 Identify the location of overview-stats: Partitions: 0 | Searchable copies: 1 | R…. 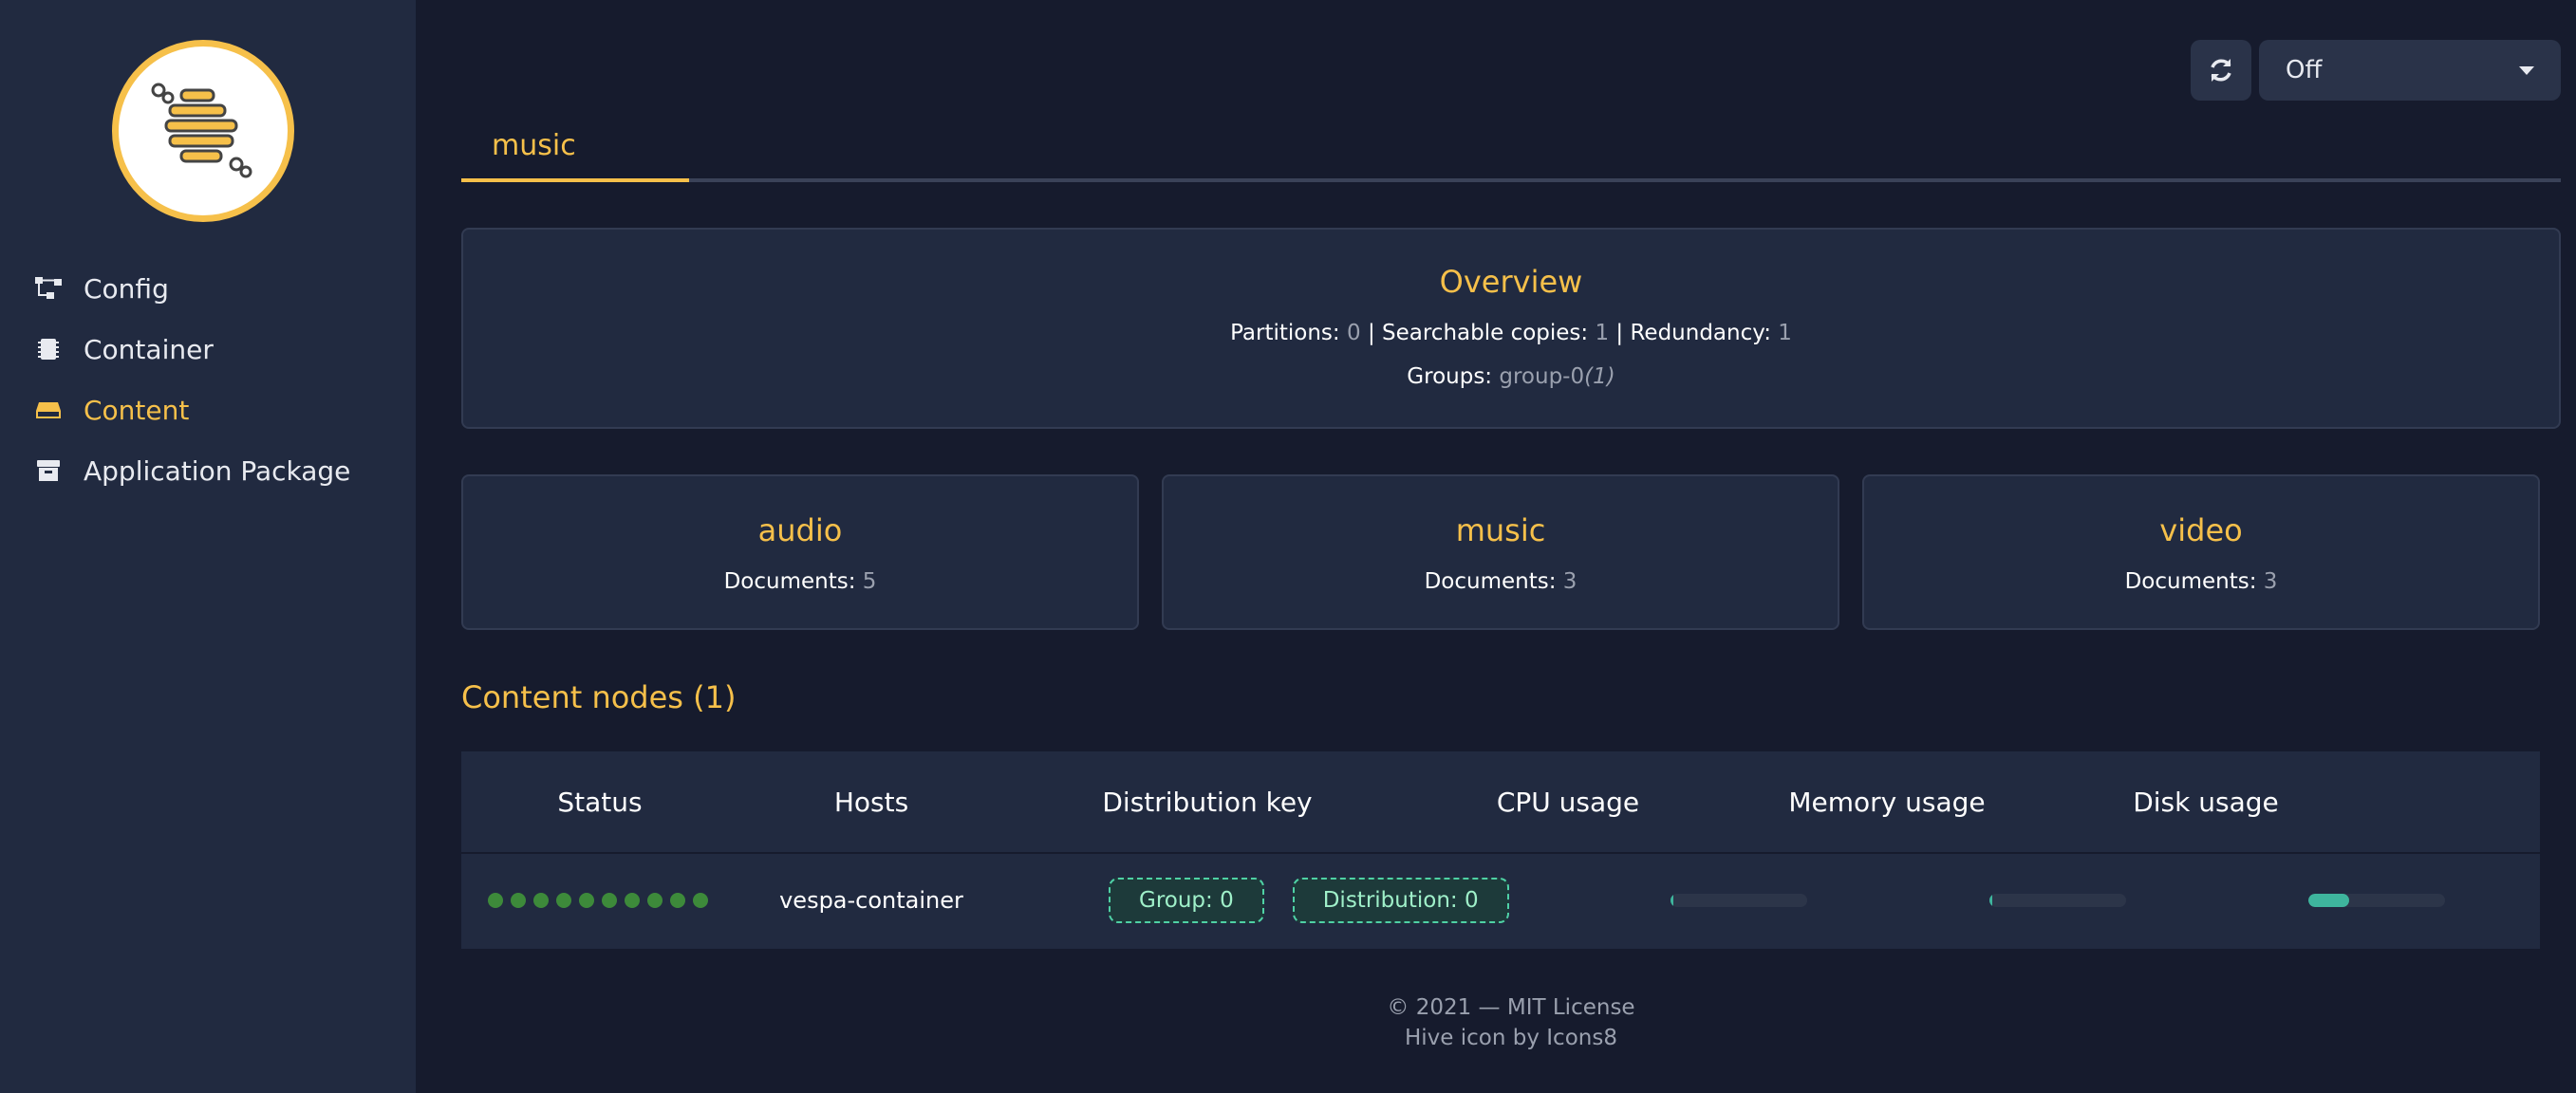
(1511, 333).